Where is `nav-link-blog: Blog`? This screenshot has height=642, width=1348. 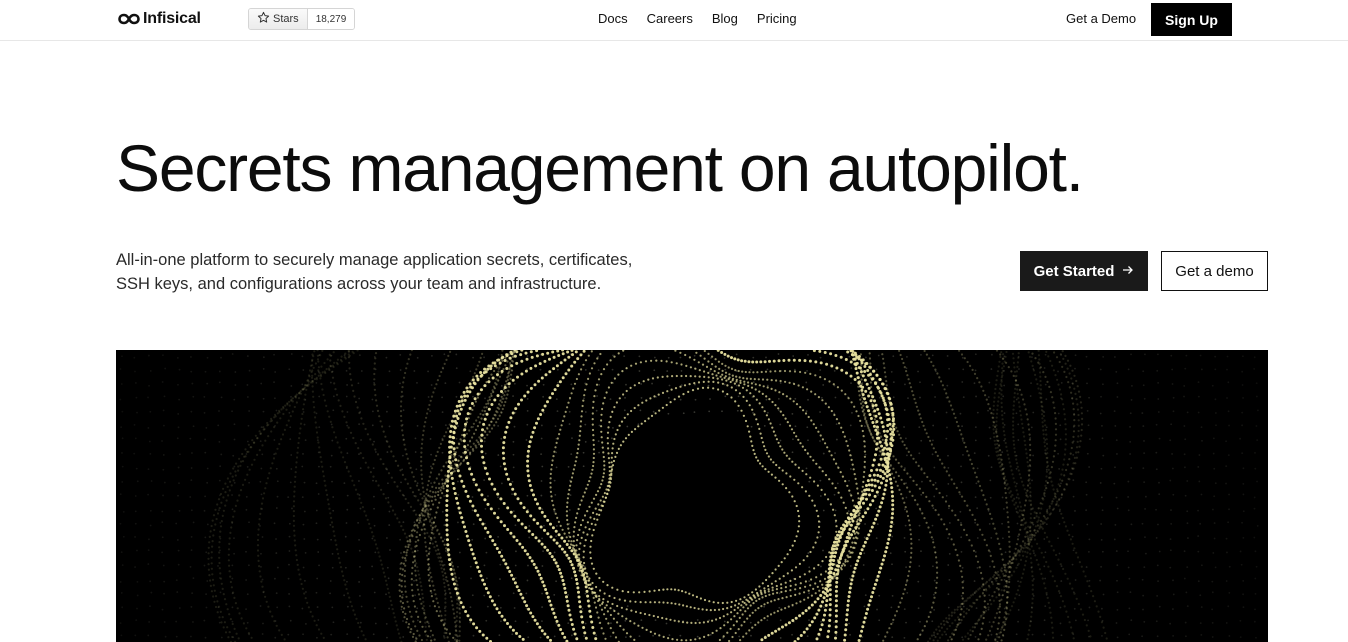
nav-link-blog: Blog is located at coordinates (725, 18).